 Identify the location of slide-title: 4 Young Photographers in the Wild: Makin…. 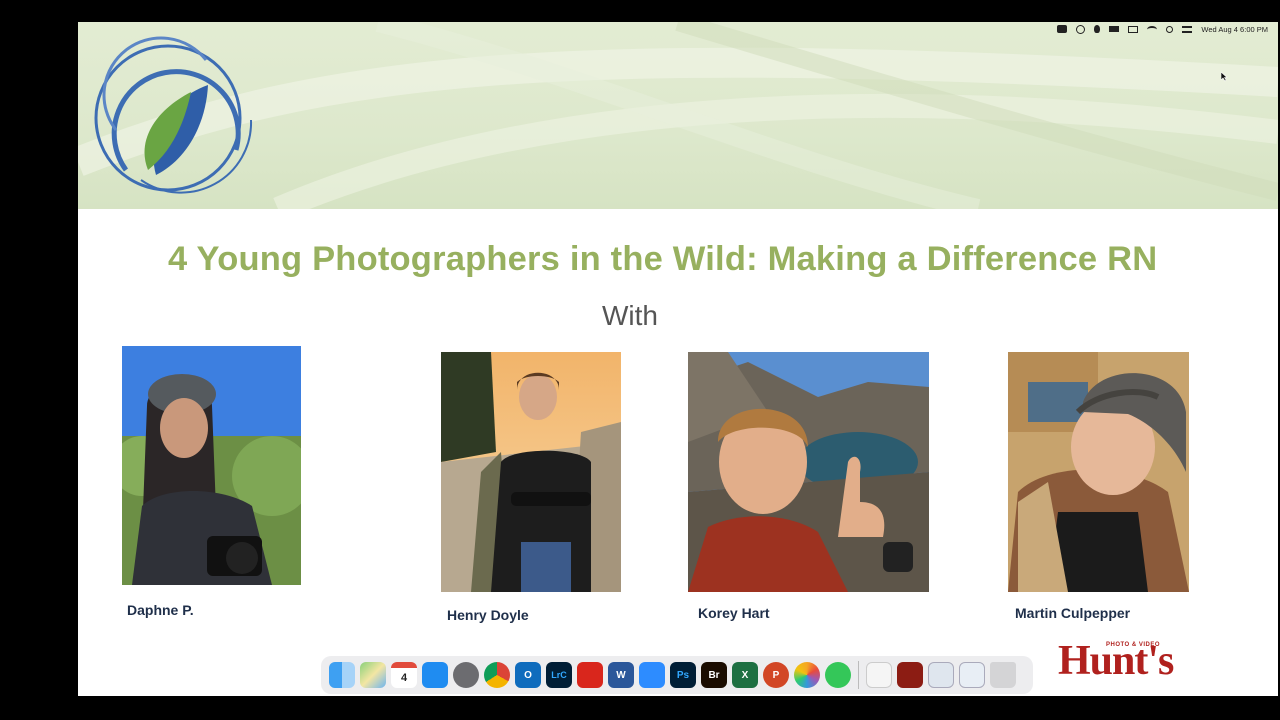
(663, 259).